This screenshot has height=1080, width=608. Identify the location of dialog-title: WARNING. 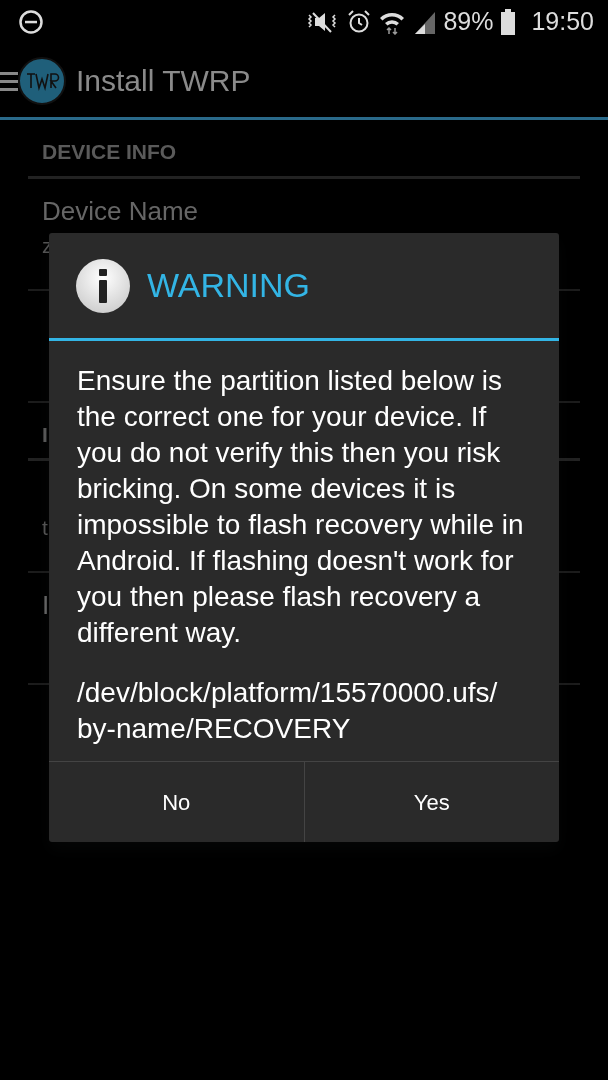
(229, 285).